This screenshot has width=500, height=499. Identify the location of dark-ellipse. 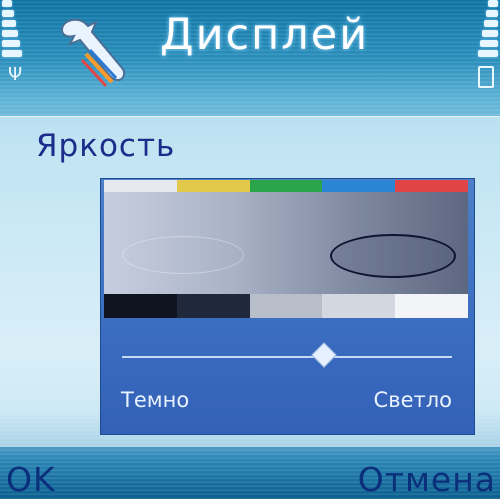
(393, 256).